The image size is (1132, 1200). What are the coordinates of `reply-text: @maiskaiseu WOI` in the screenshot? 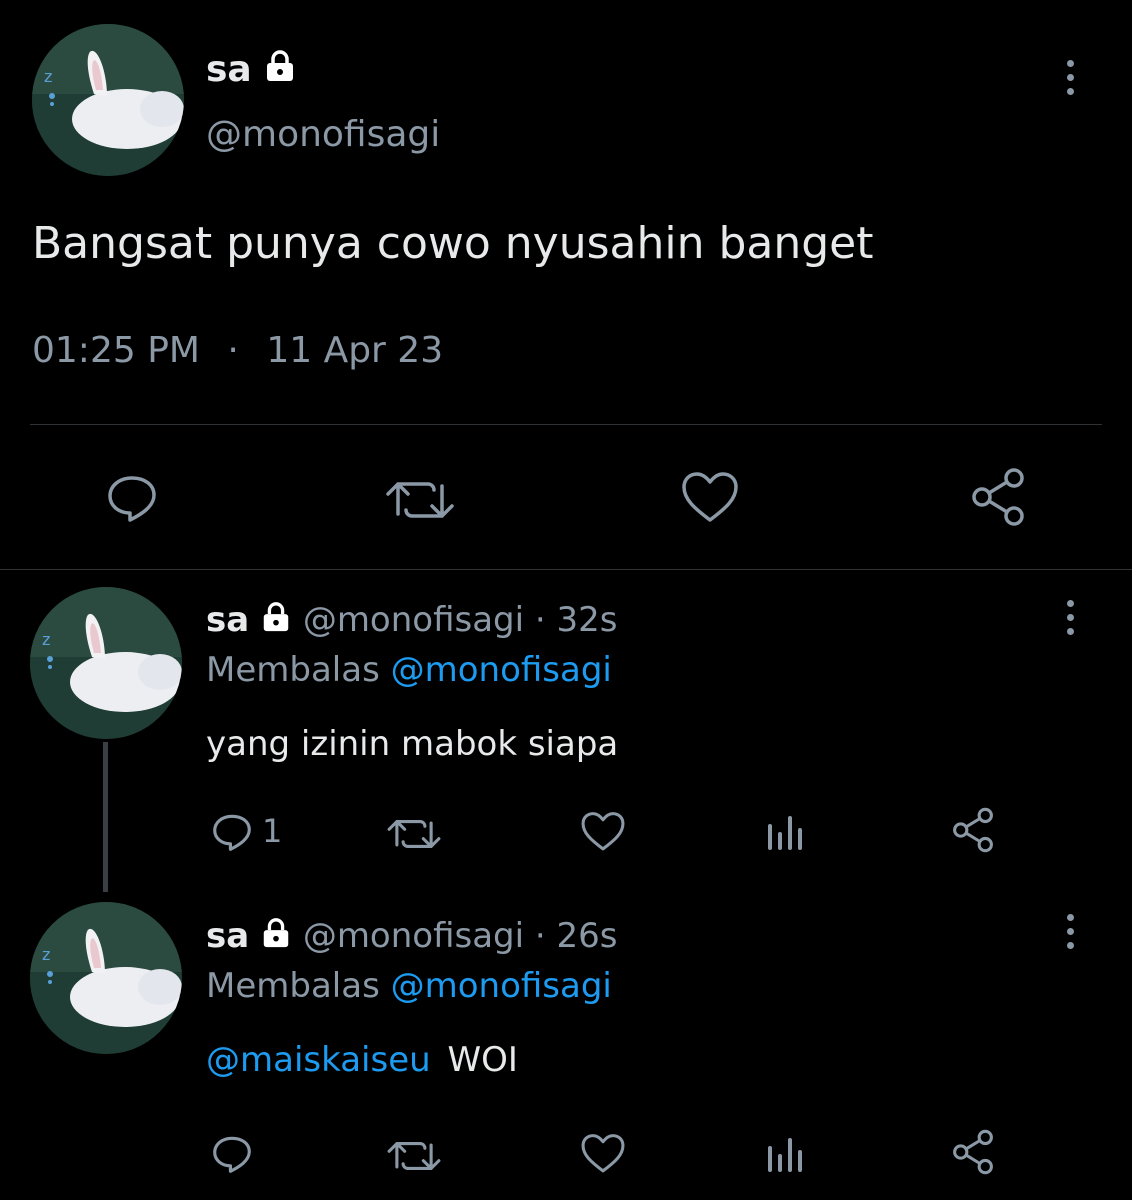 It's located at (362, 1060).